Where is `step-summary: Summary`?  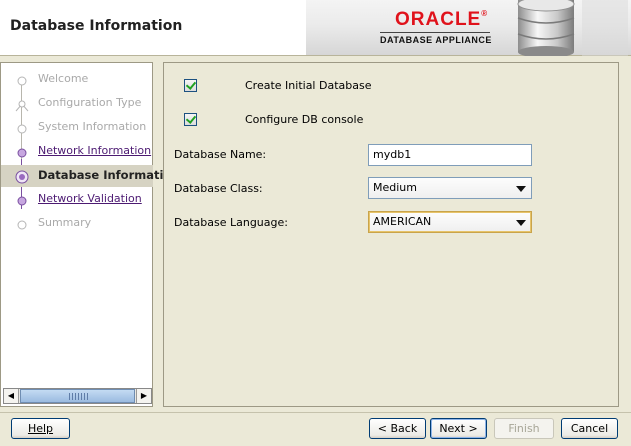 step-summary: Summary is located at coordinates (77, 224).